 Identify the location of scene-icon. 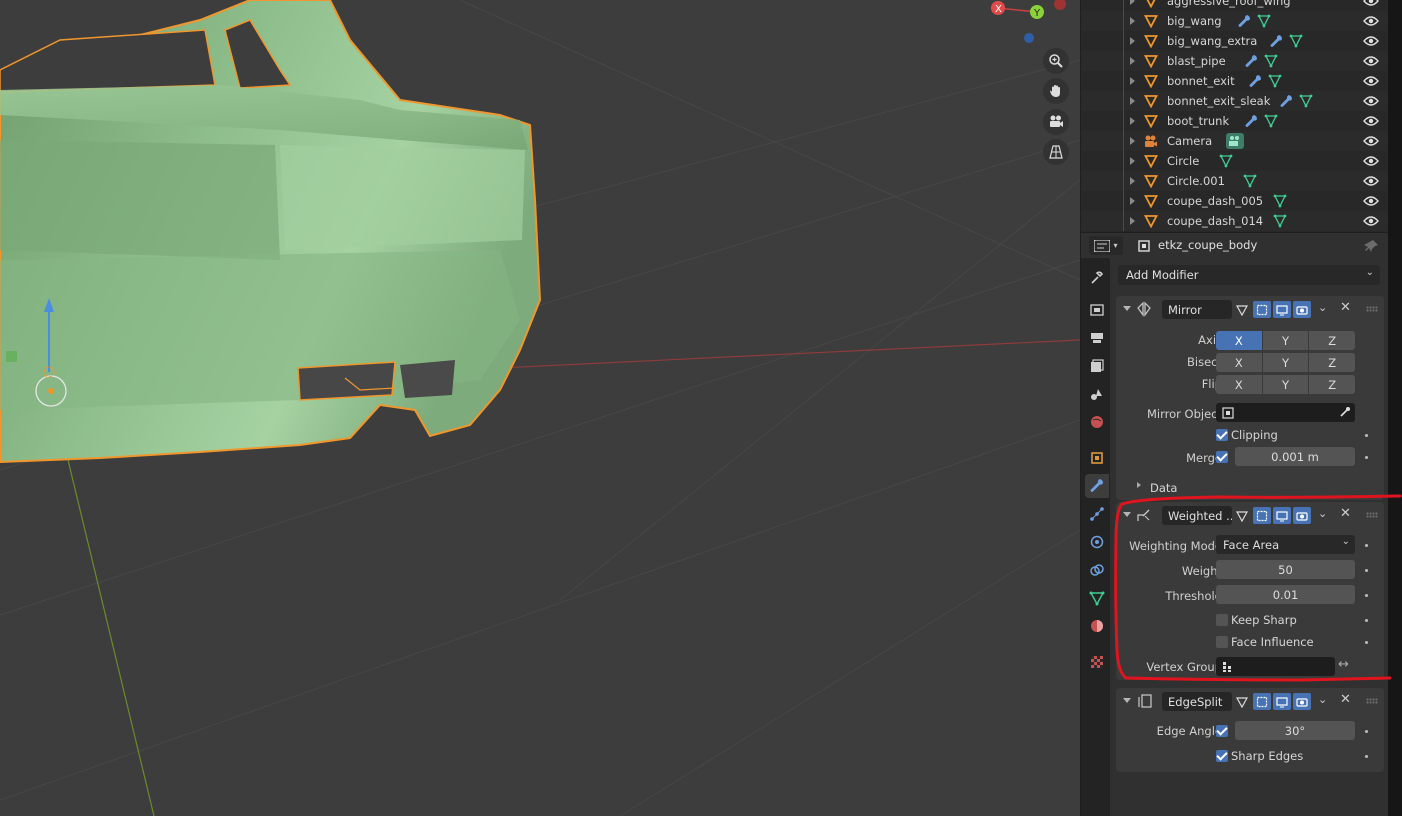
(1097, 394).